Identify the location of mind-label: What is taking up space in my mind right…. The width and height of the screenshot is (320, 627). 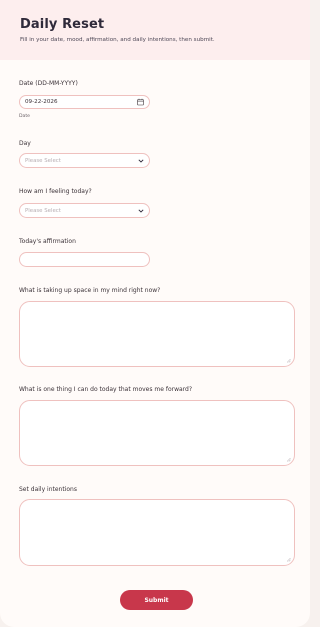
(90, 290).